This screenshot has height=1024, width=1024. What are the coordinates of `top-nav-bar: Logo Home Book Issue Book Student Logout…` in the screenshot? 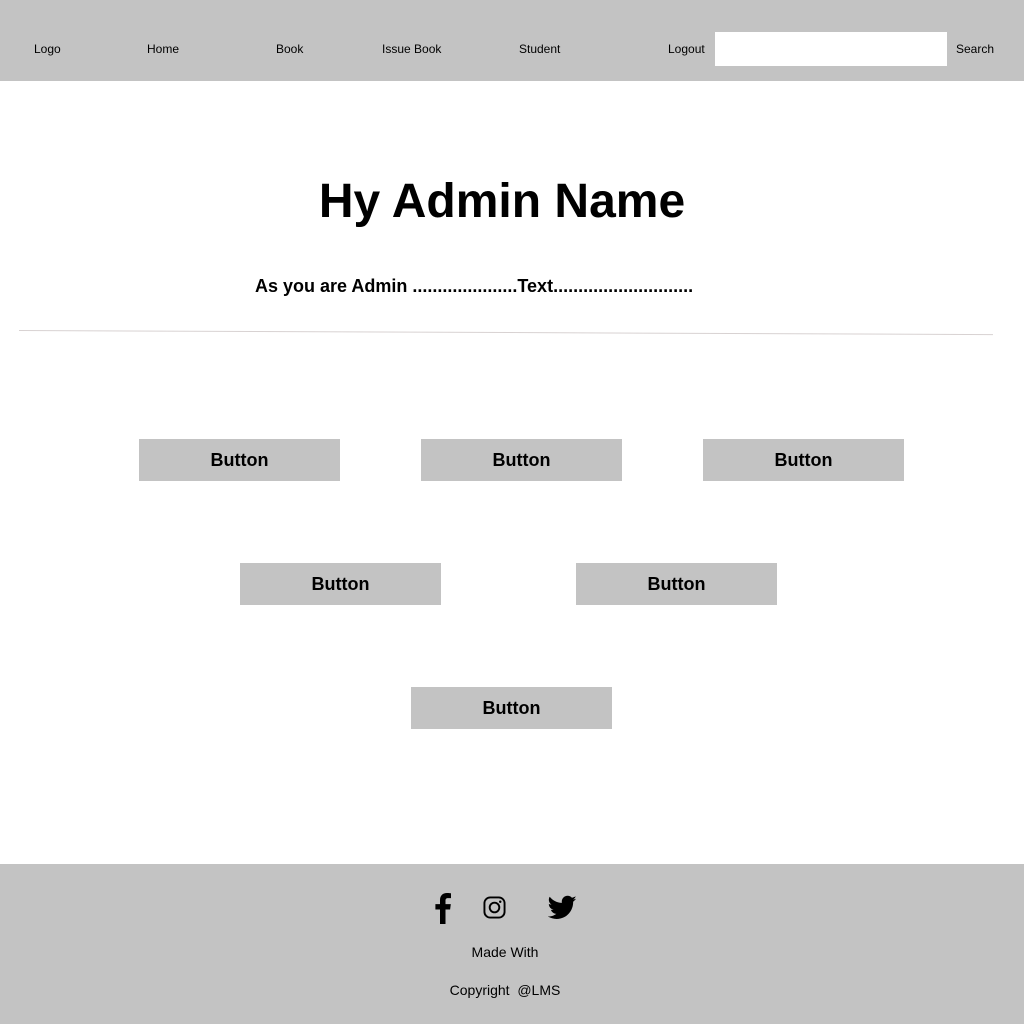 It's located at (512, 40).